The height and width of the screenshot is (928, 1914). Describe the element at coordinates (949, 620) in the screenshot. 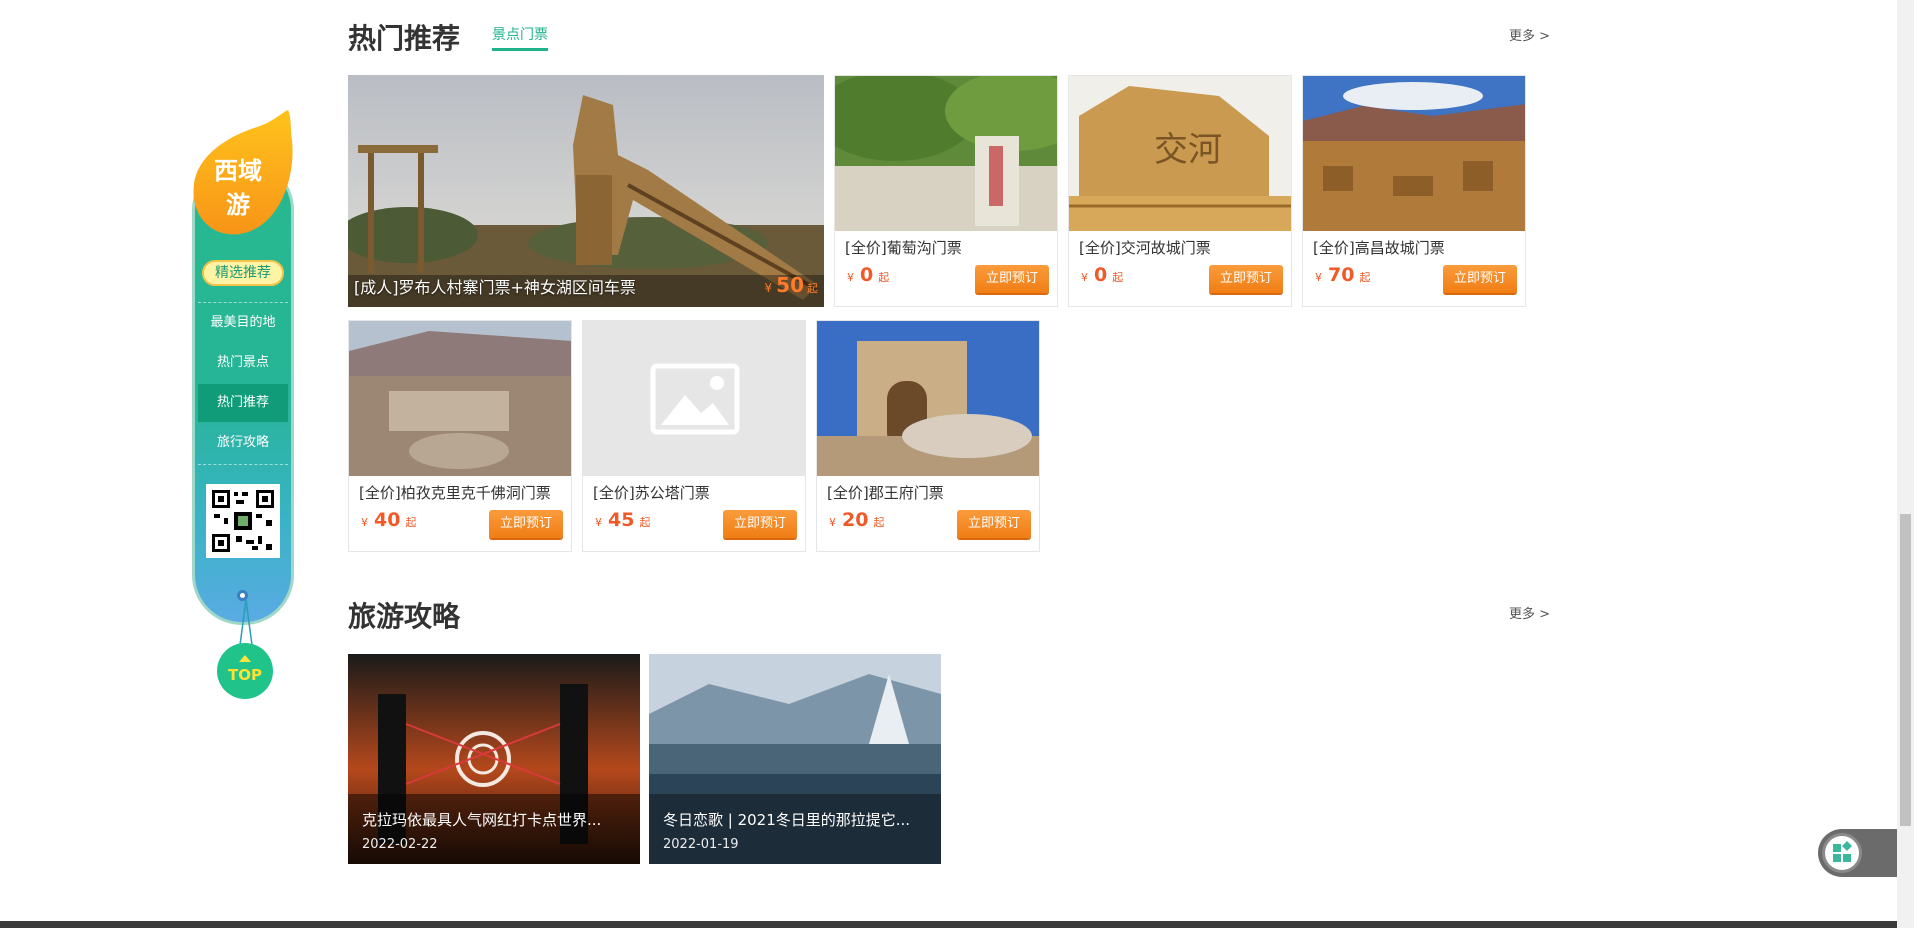

I see `guides-section-header: 旅游攻略 更多 >` at that location.